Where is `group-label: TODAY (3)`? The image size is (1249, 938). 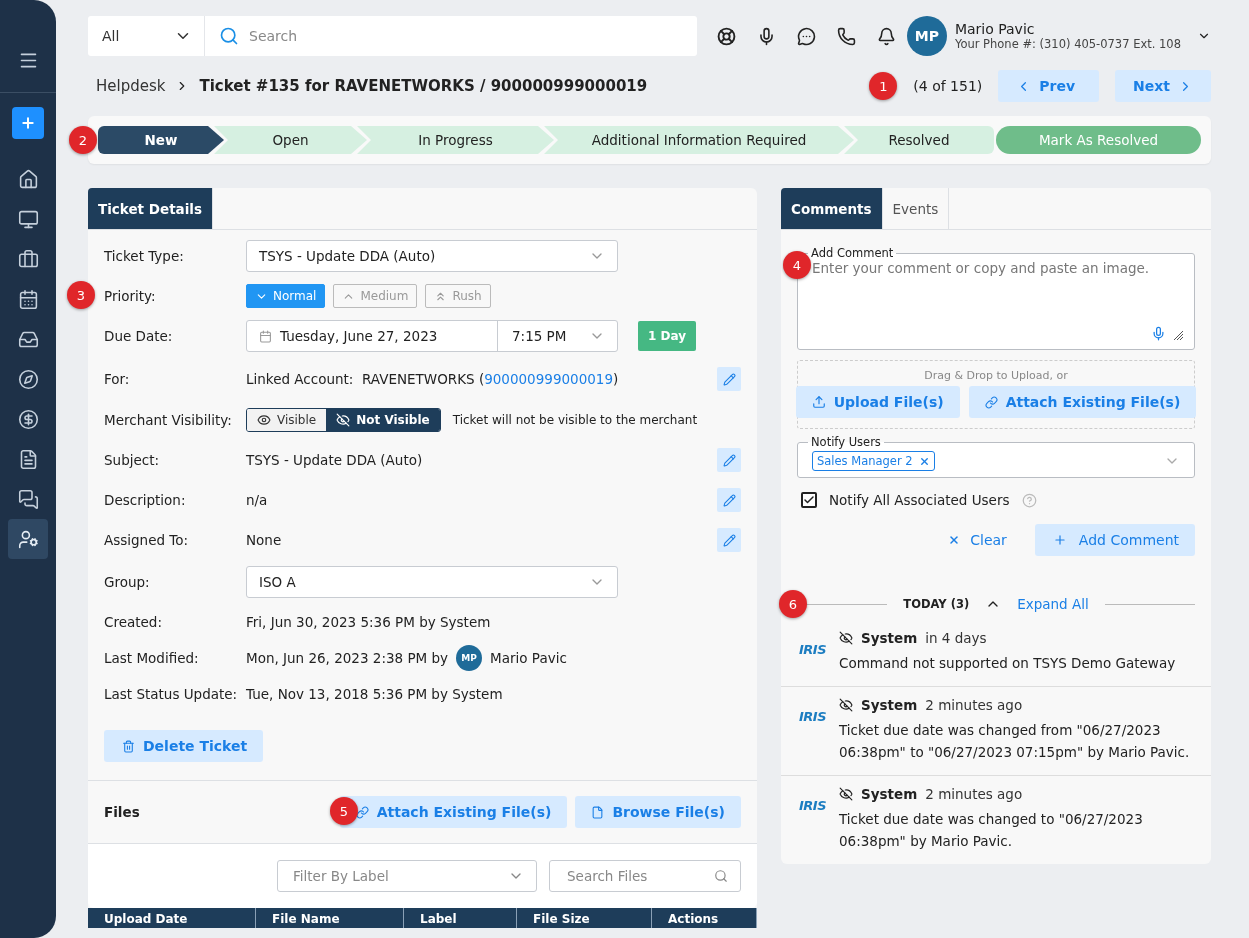 group-label: TODAY (3) is located at coordinates (936, 604).